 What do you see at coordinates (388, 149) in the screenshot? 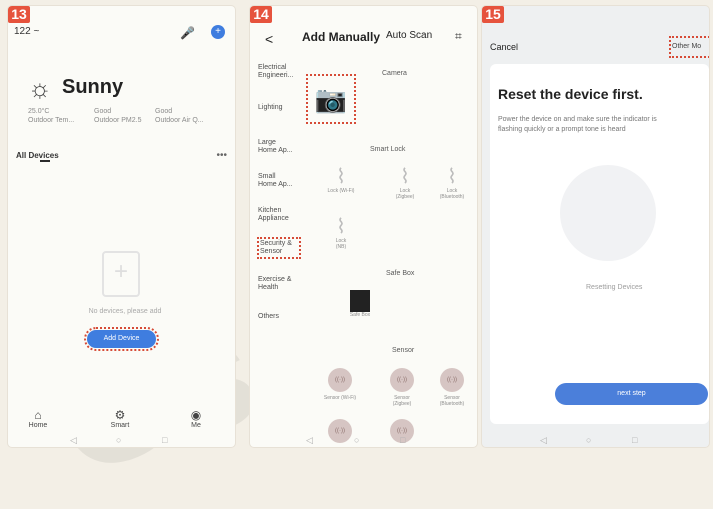
I see `label-smart-lock: Smart Lock` at bounding box center [388, 149].